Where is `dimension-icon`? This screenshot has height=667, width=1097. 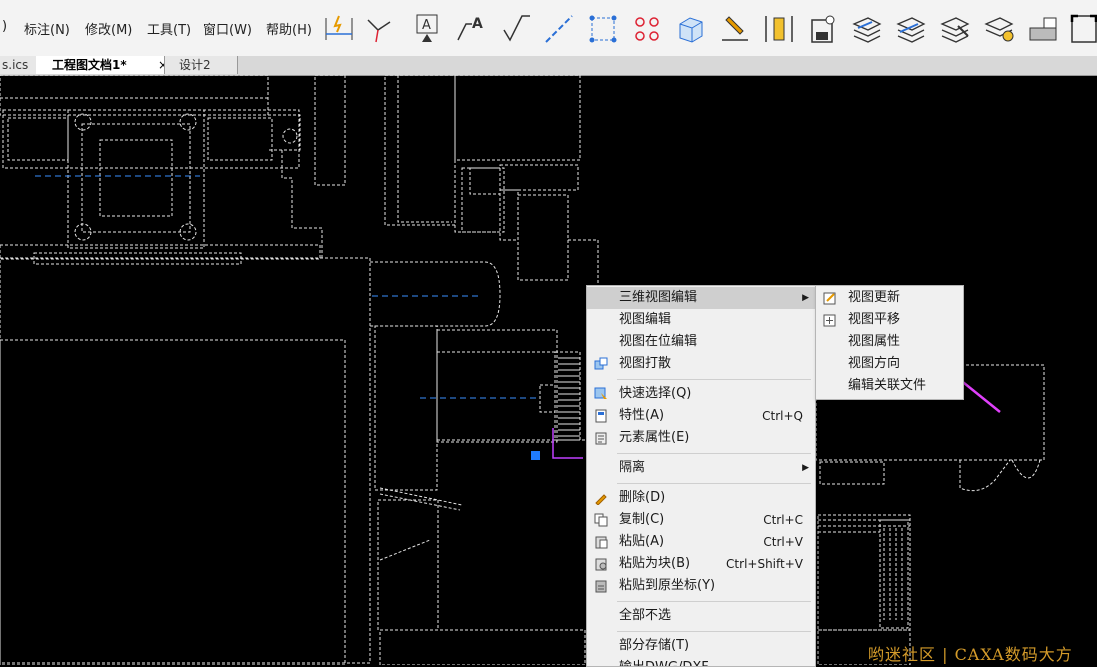 dimension-icon is located at coordinates (339, 29).